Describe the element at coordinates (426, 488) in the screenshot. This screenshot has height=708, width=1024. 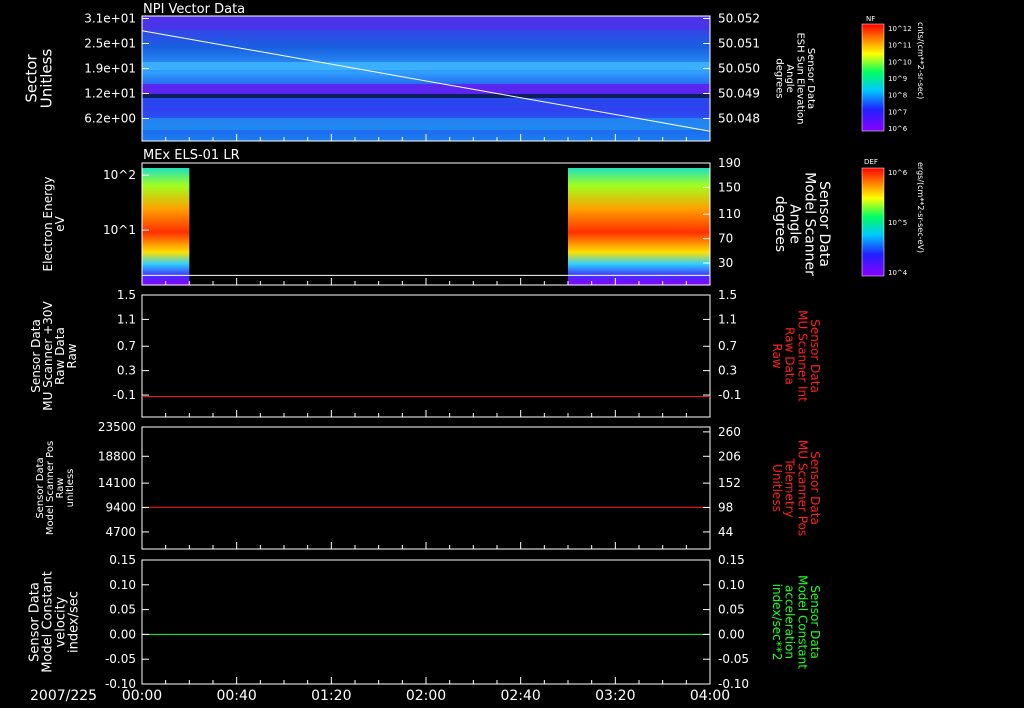
I see `pos-frame` at that location.